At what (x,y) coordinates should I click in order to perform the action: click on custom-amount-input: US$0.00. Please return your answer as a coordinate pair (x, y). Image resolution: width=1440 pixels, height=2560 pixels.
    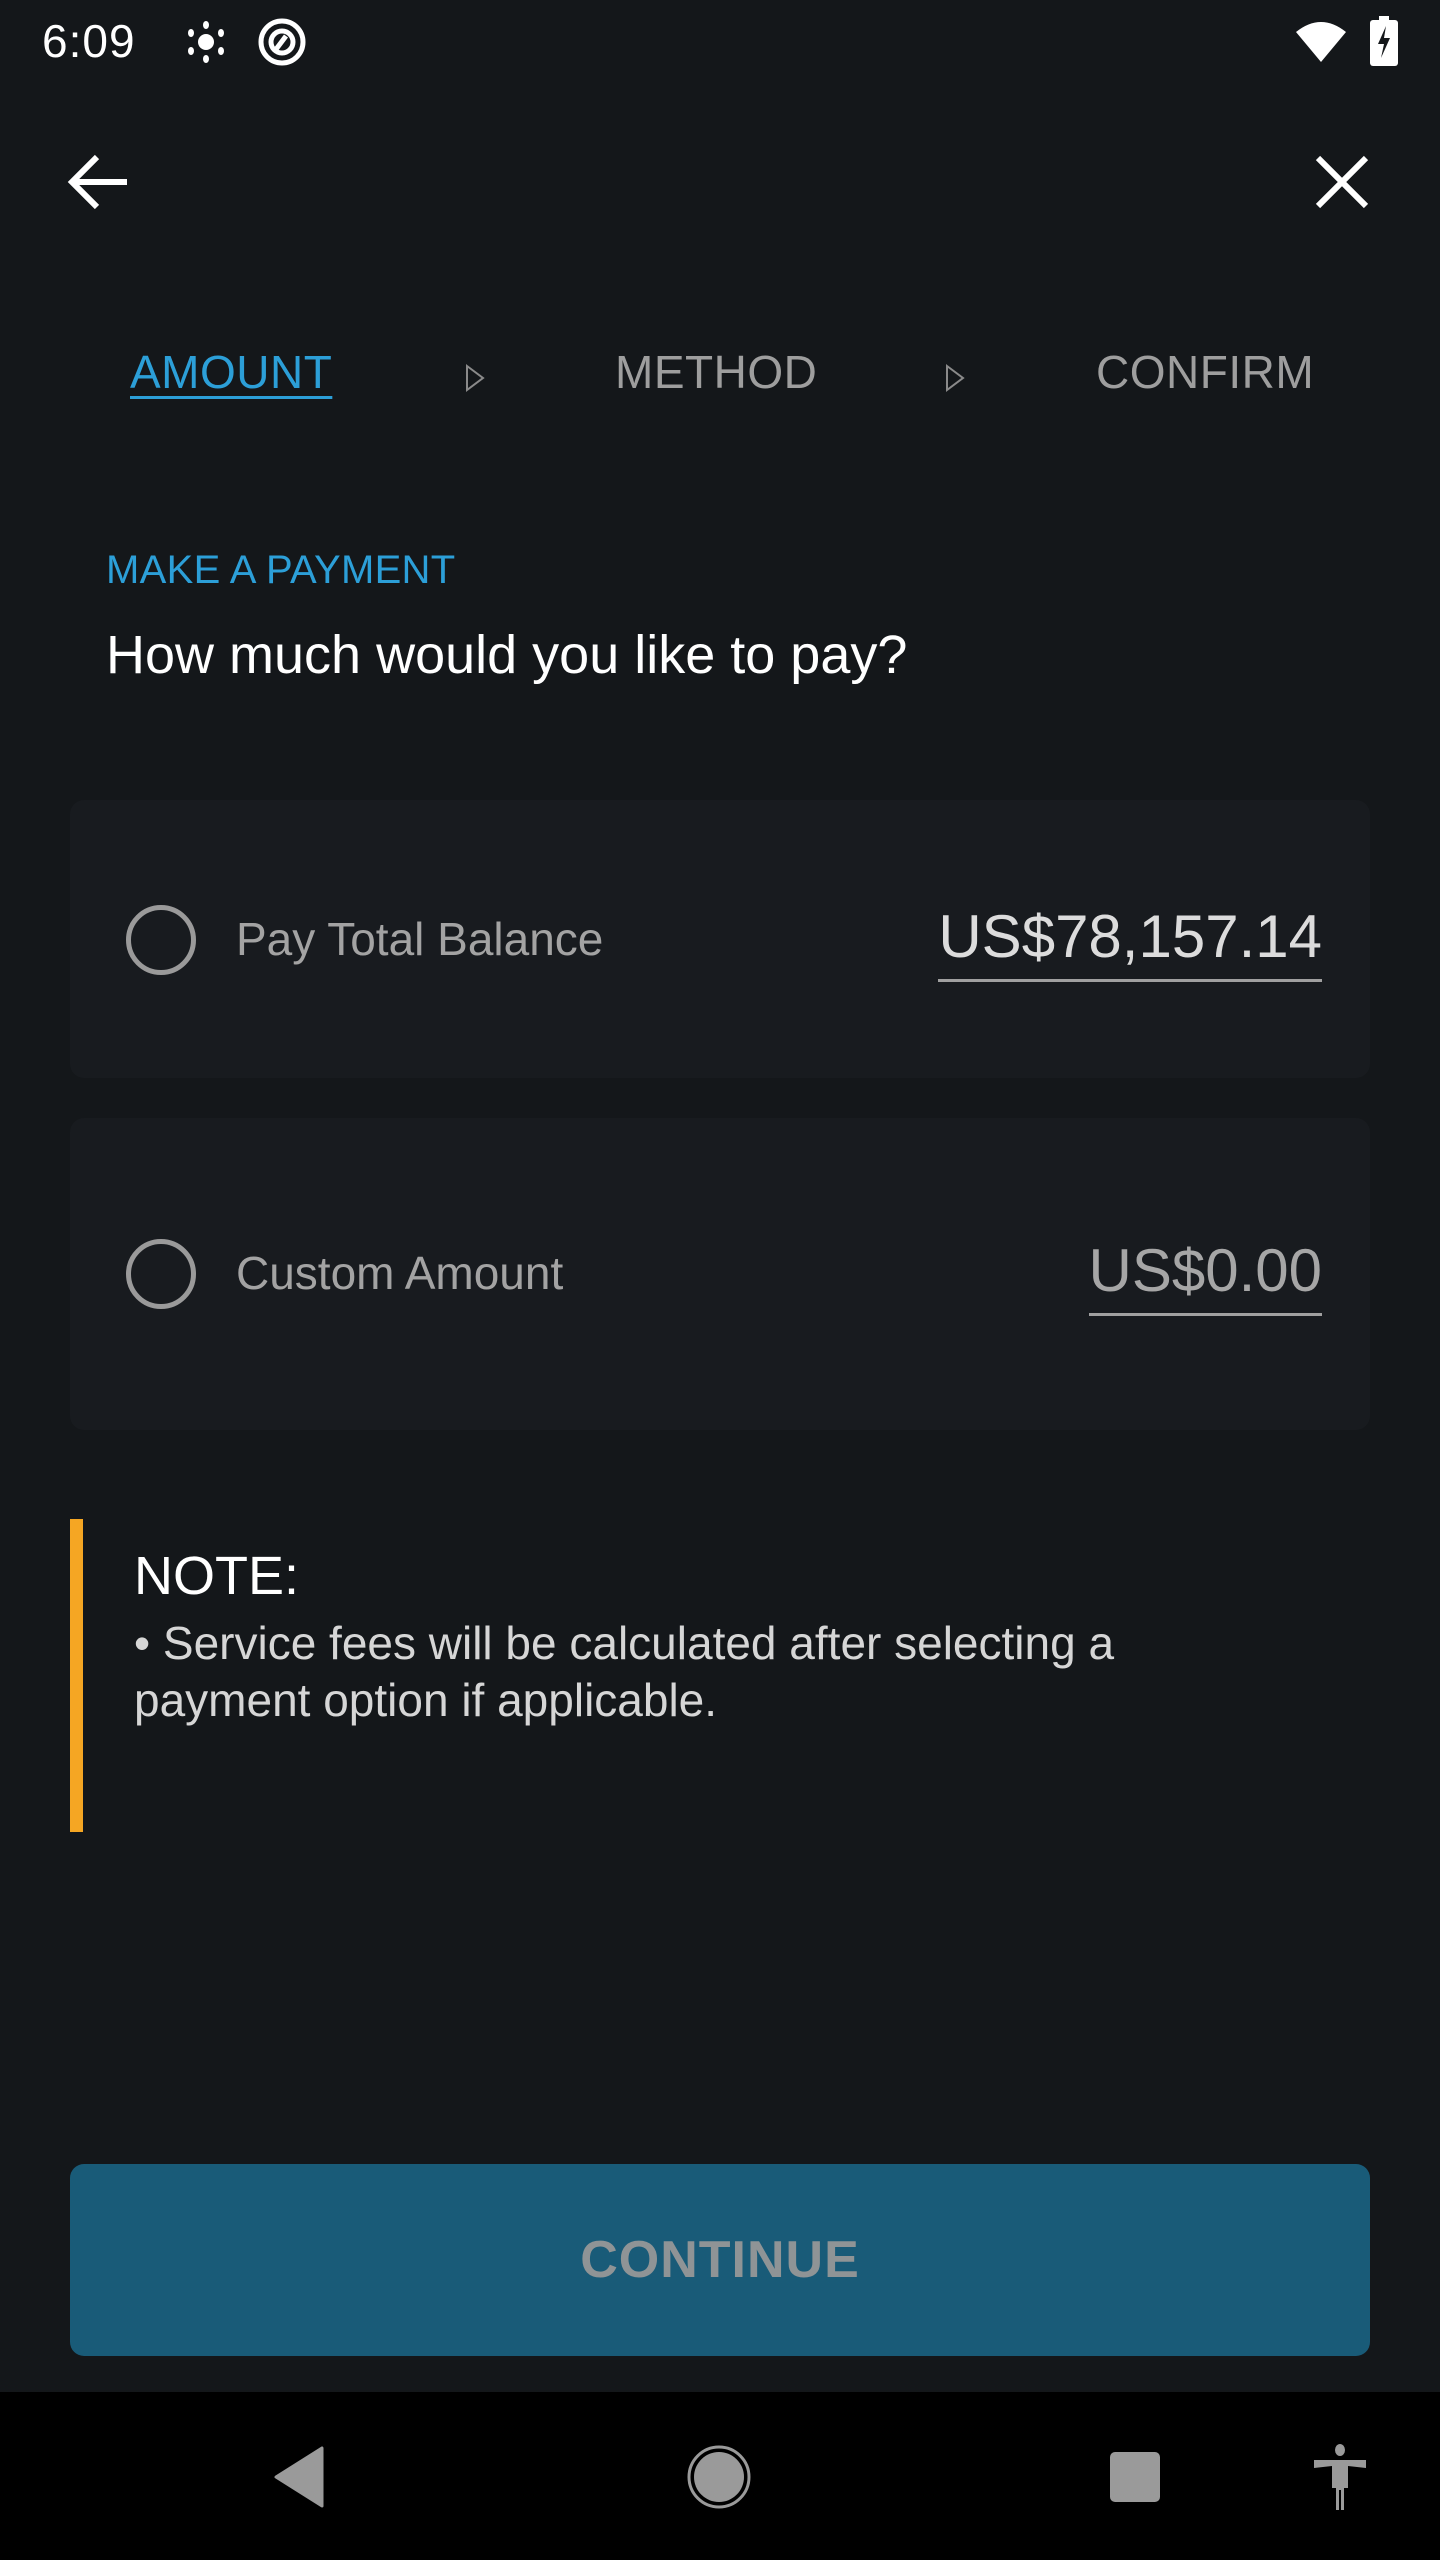
    Looking at the image, I should click on (1205, 1276).